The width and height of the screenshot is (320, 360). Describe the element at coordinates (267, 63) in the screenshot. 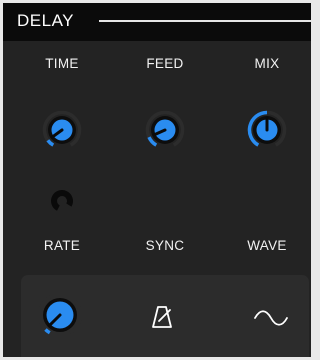

I see `mix-label: MIX` at that location.